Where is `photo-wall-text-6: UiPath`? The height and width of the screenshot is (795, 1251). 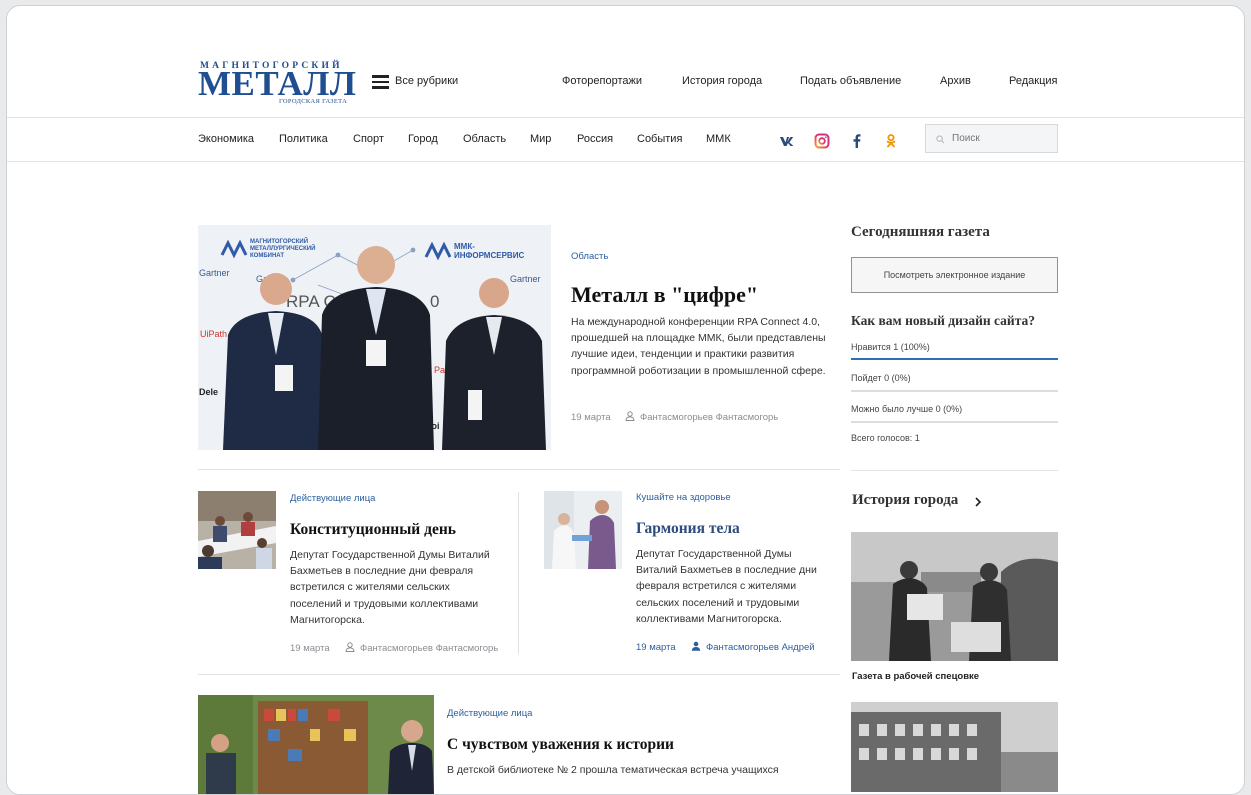 photo-wall-text-6: UiPath is located at coordinates (213, 334).